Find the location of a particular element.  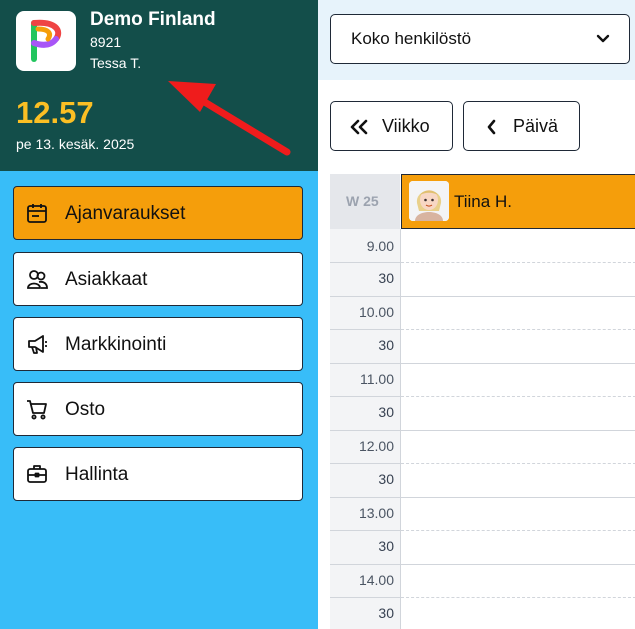

staff-select: Koko henkilöstö is located at coordinates (480, 39).